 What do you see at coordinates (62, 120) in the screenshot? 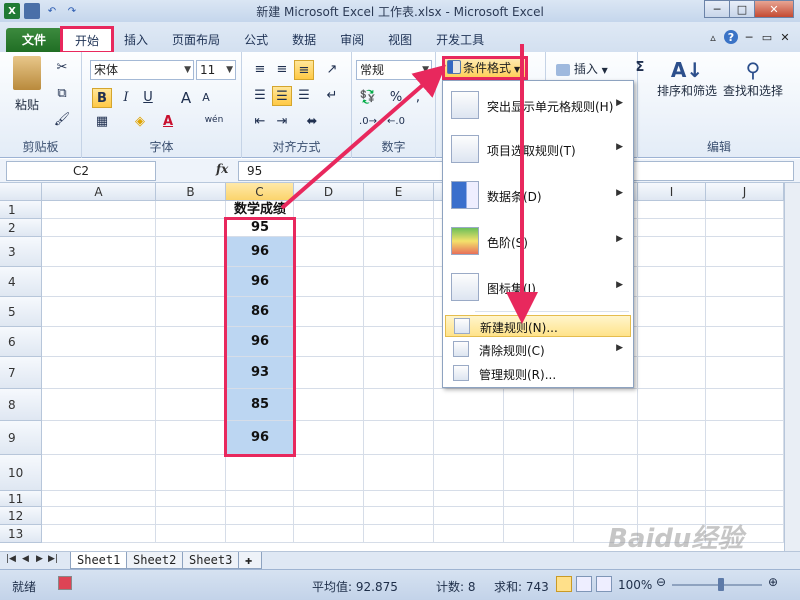
I see `format-painter-icon: 🖌` at bounding box center [62, 120].